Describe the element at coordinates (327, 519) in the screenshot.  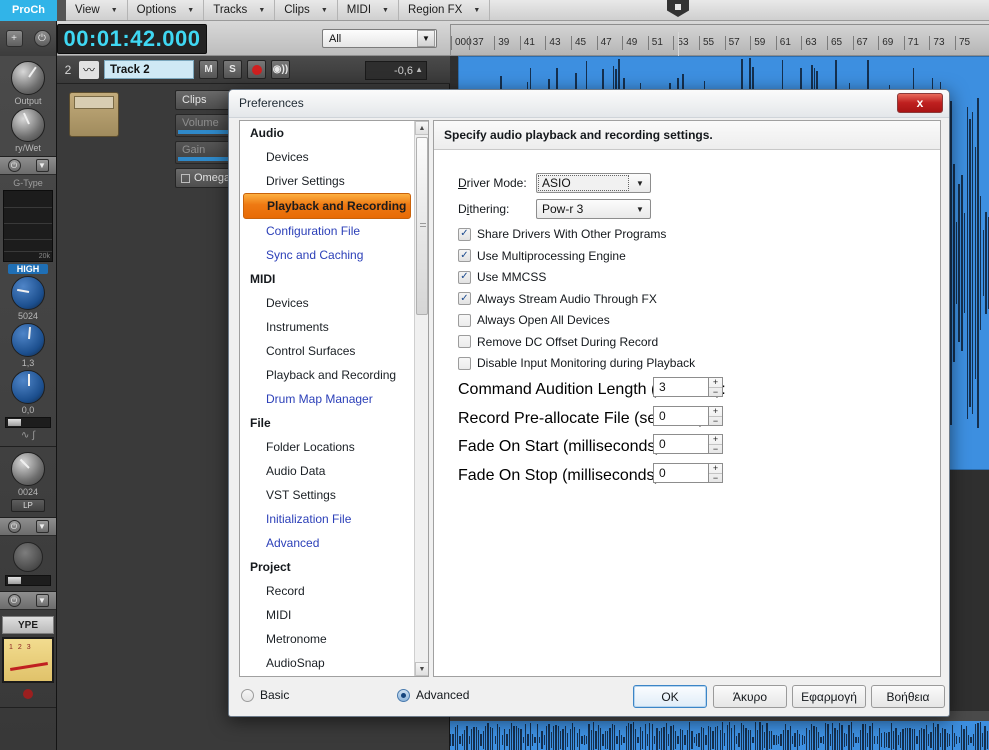
I see `tree-item-initialization-file: Initialization File` at that location.